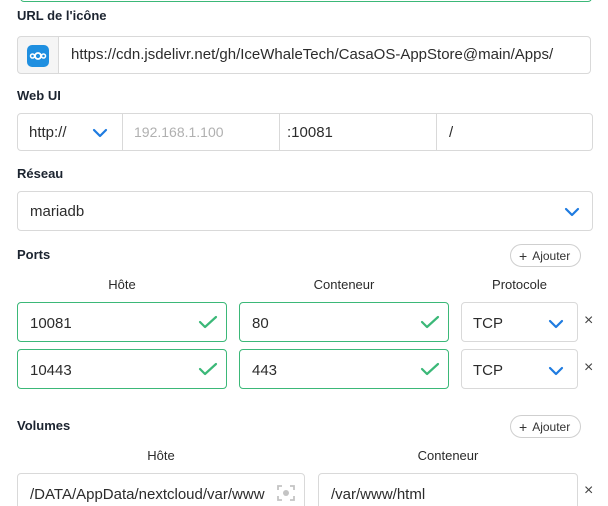 This screenshot has width=608, height=506. I want to click on web-ui-label: Web UI, so click(39, 95).